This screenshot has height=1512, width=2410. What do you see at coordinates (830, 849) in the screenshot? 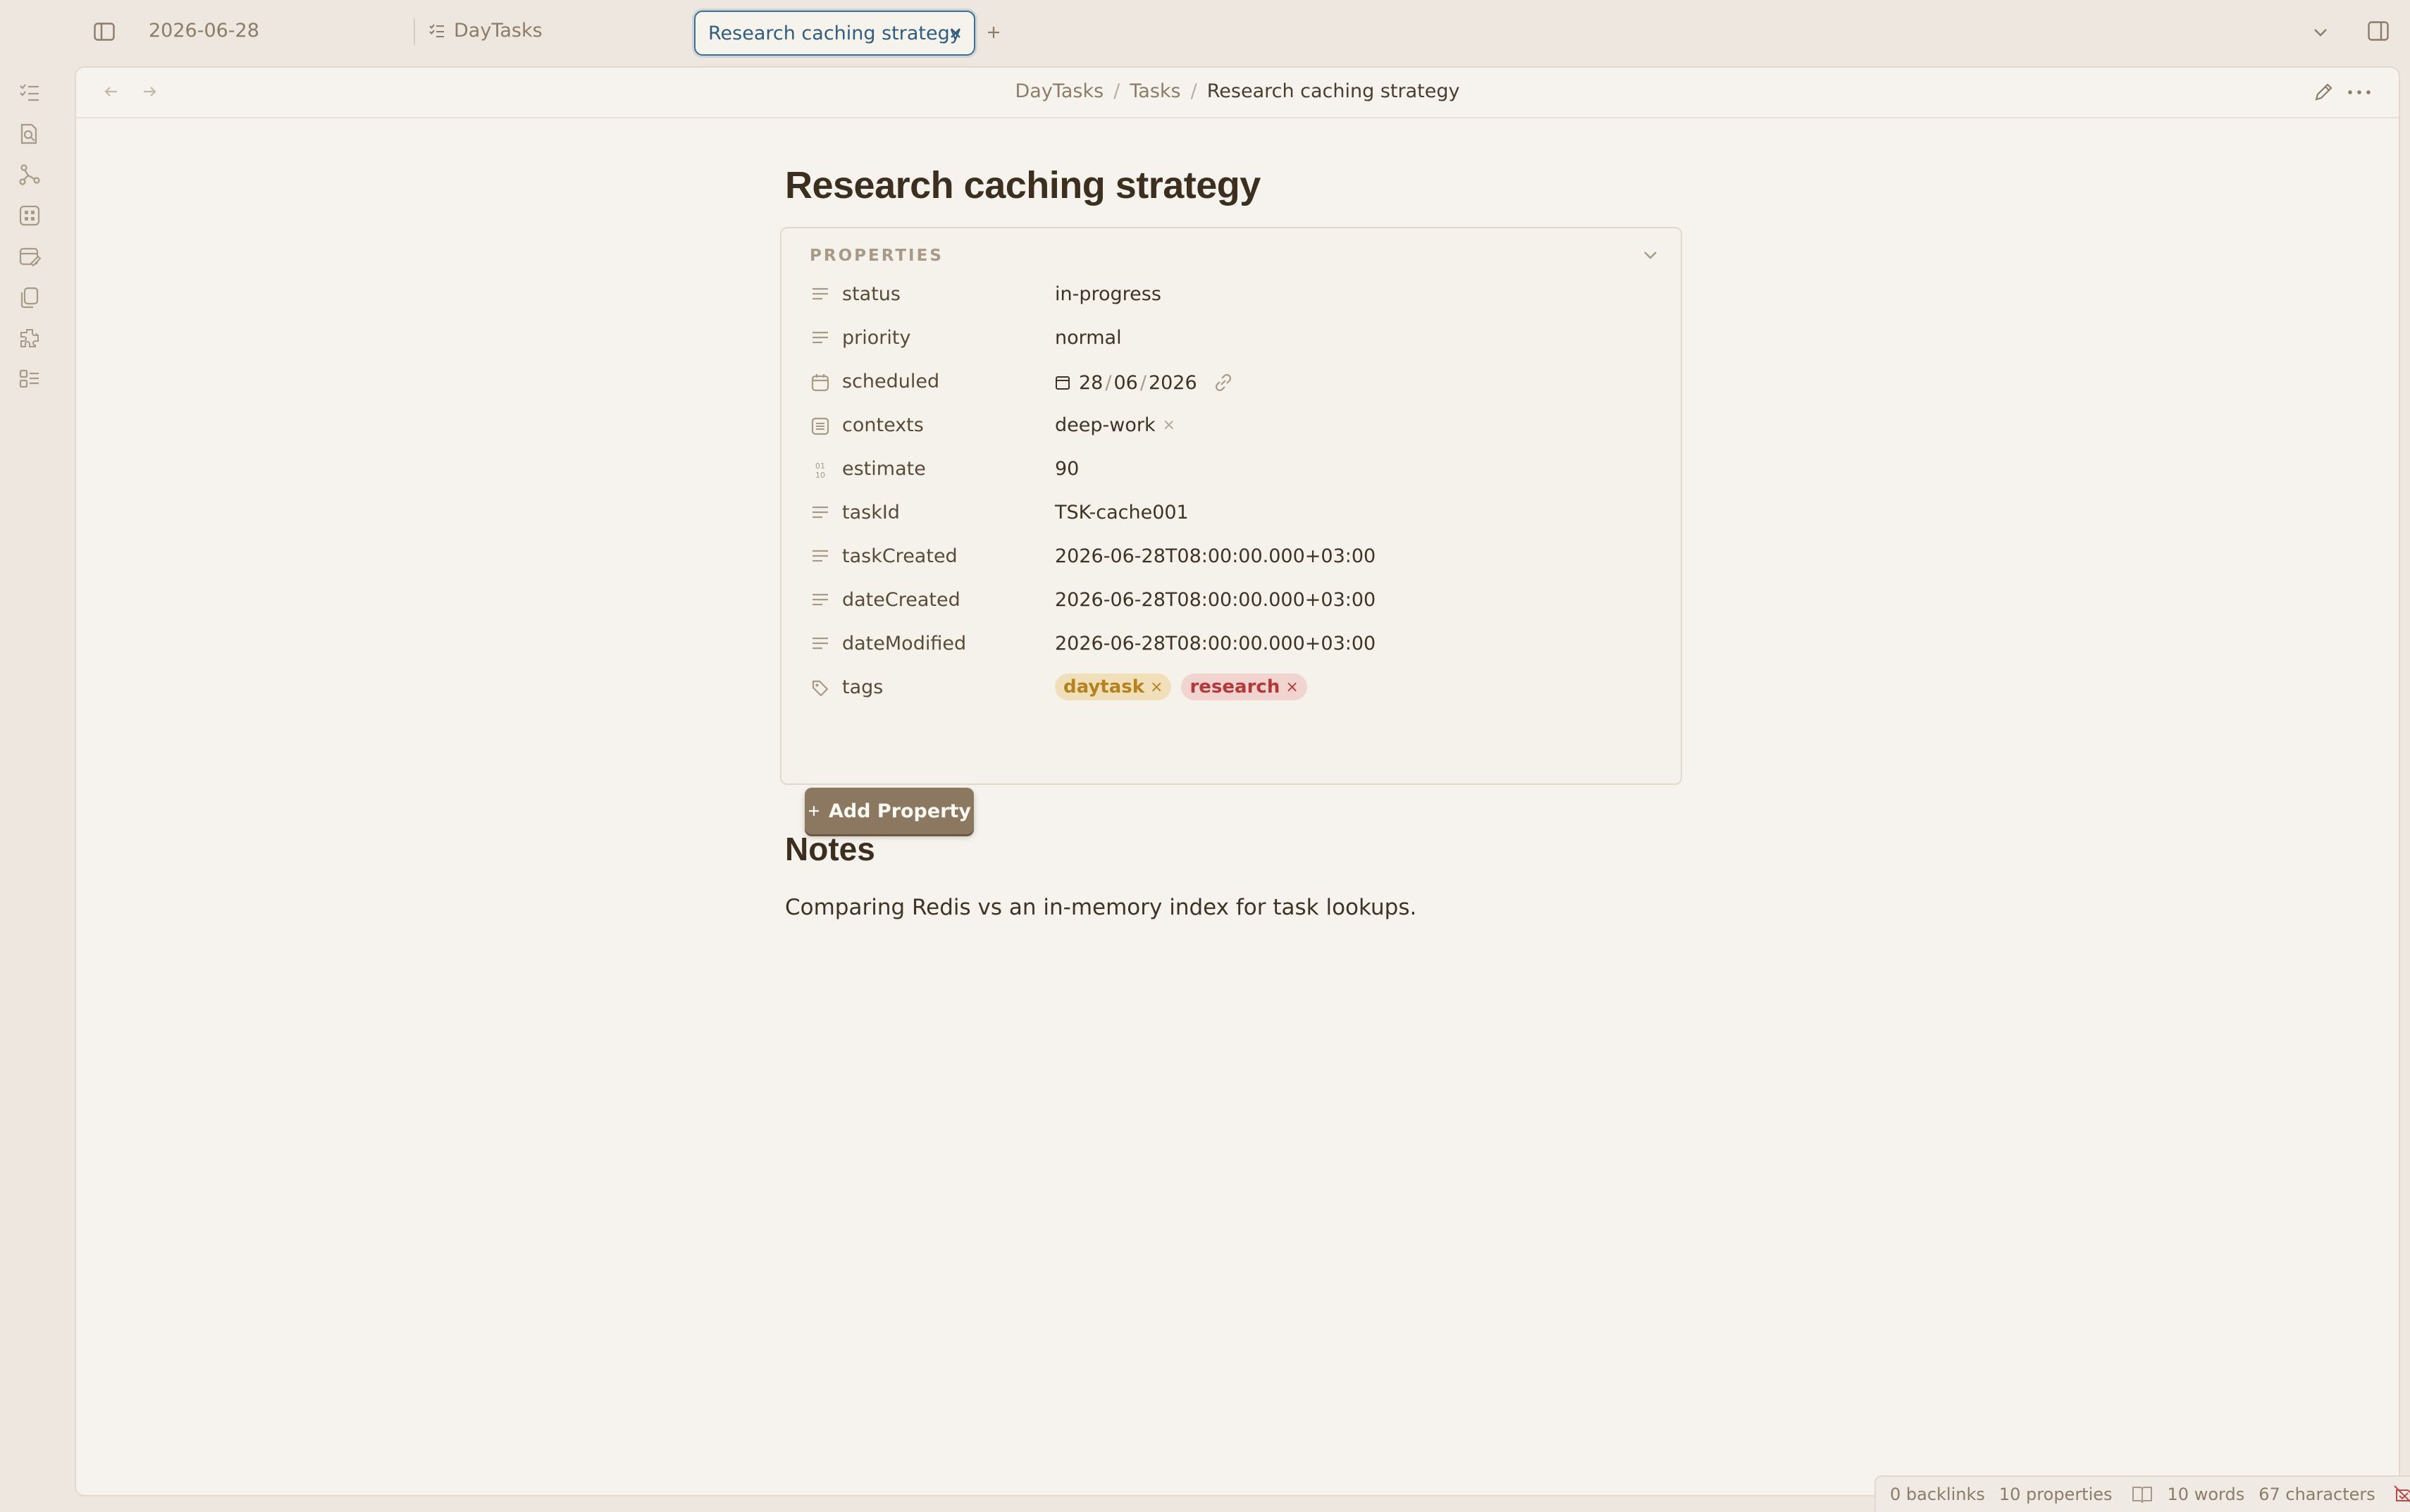
I see `notes-heading: Notes` at bounding box center [830, 849].